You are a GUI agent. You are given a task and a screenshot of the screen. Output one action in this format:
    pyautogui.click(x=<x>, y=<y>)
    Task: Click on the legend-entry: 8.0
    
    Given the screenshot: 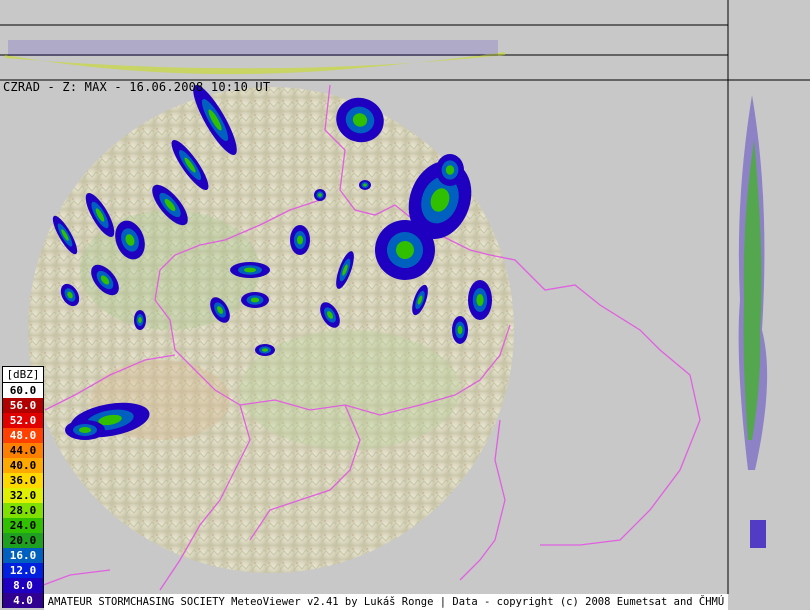 What is the action you would take?
    pyautogui.click(x=23, y=585)
    